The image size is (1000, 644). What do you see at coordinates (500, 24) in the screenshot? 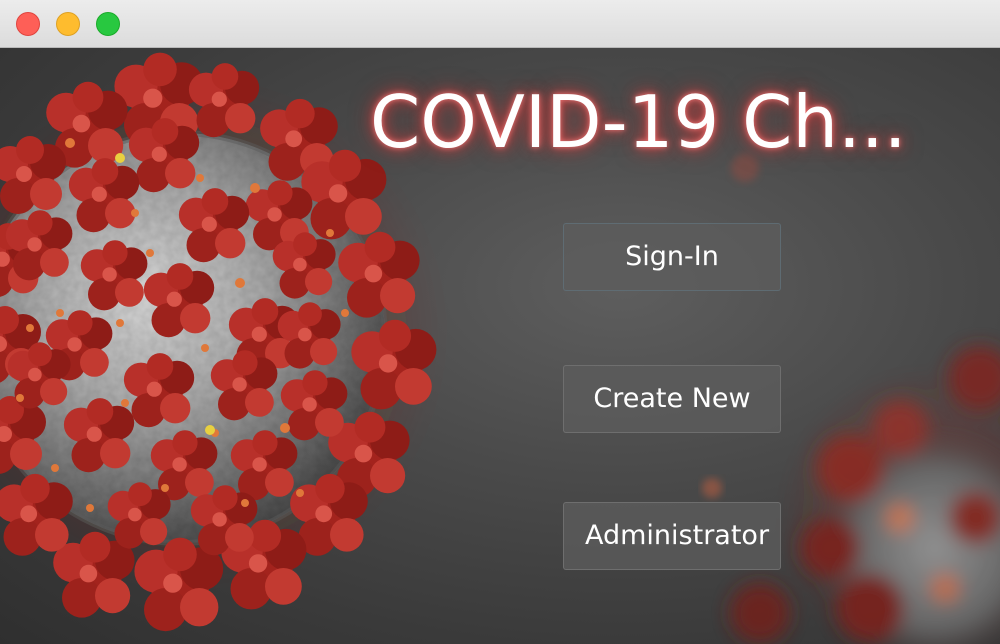
I see `title-bar` at bounding box center [500, 24].